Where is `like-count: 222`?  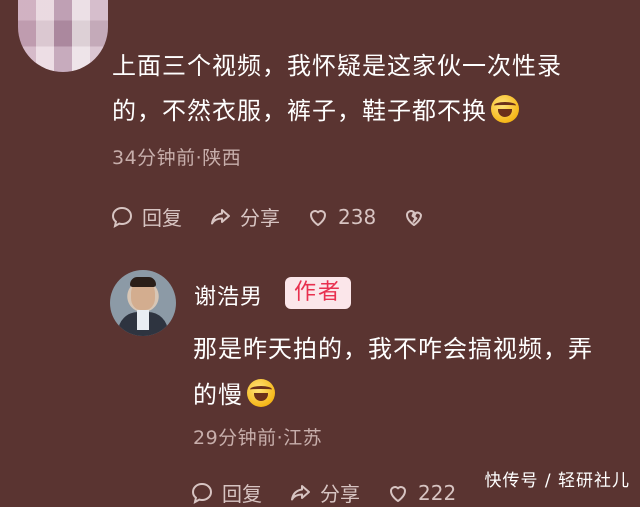
like-count: 222 is located at coordinates (437, 492).